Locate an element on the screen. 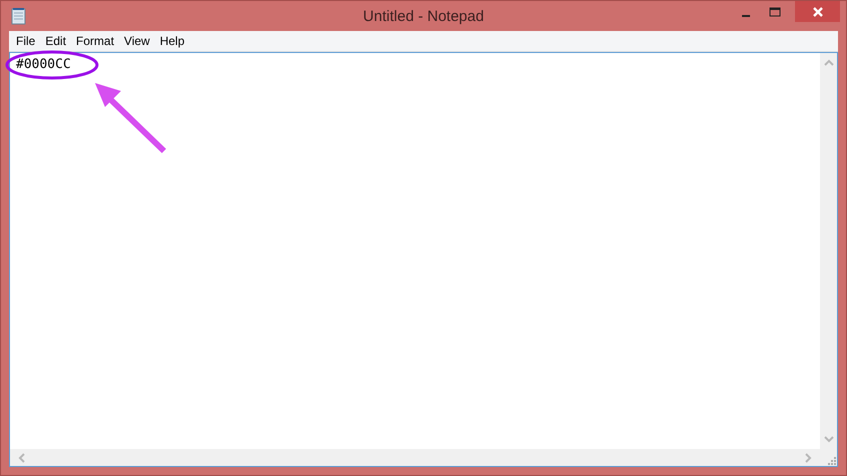  resize-grip-icon is located at coordinates (832, 461).